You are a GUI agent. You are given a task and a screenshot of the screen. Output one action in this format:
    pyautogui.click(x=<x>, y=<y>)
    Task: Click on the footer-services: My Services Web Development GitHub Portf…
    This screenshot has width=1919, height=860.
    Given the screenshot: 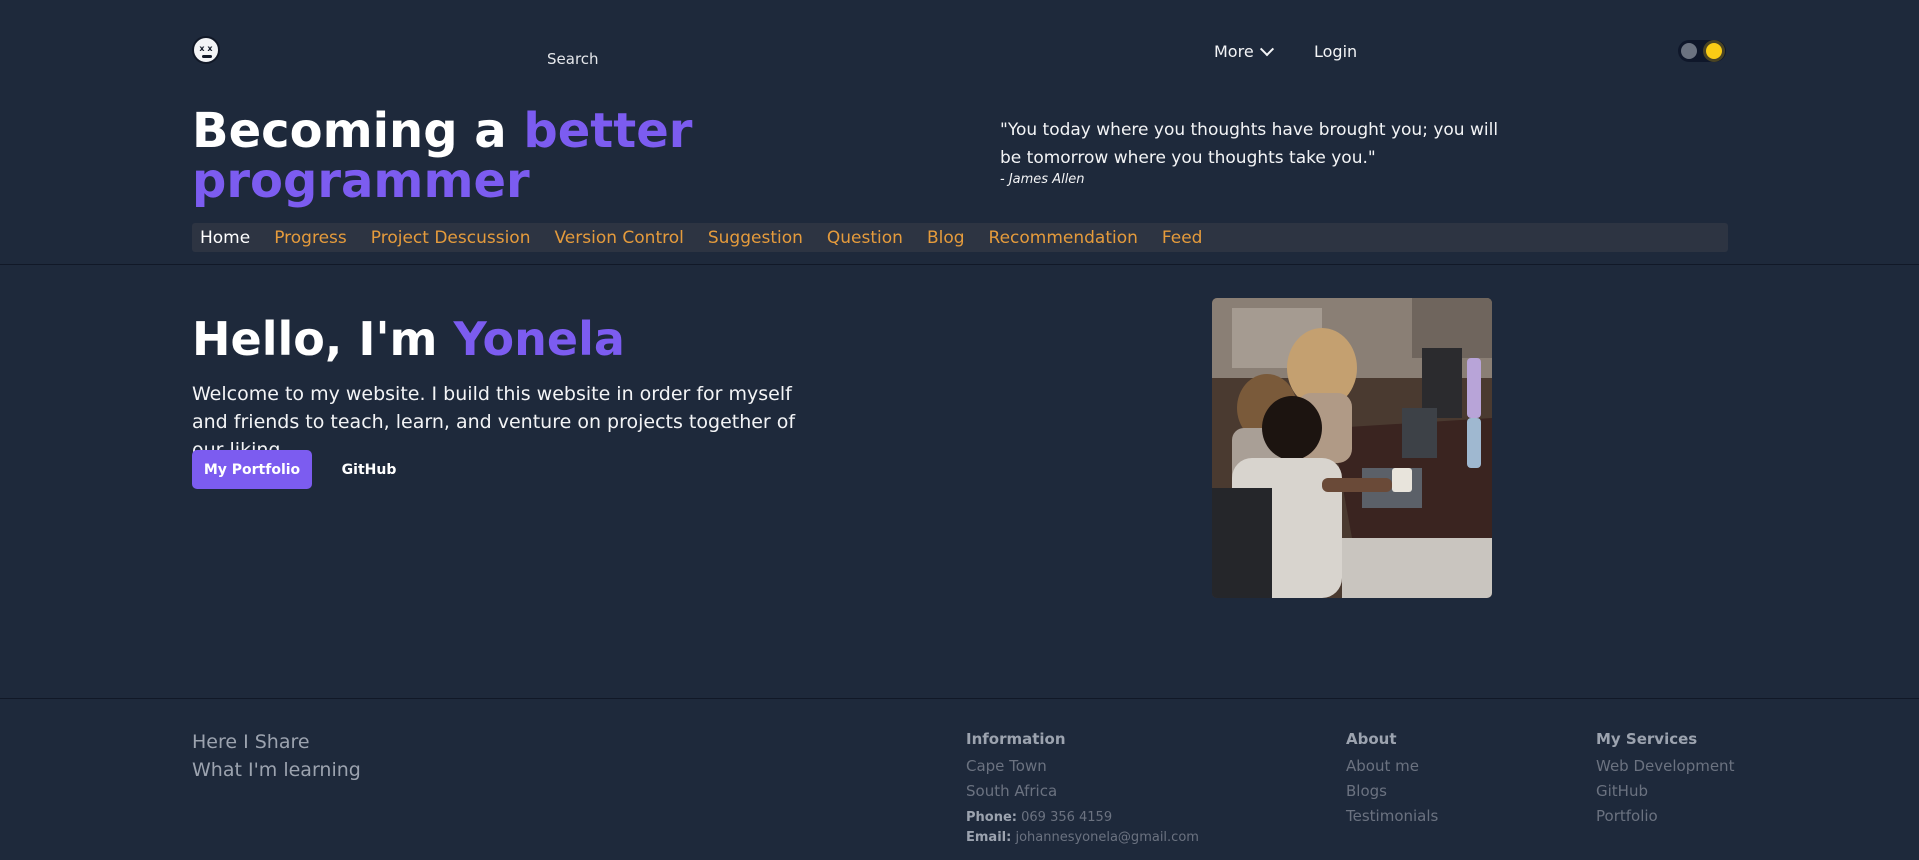 What is the action you would take?
    pyautogui.click(x=1665, y=779)
    